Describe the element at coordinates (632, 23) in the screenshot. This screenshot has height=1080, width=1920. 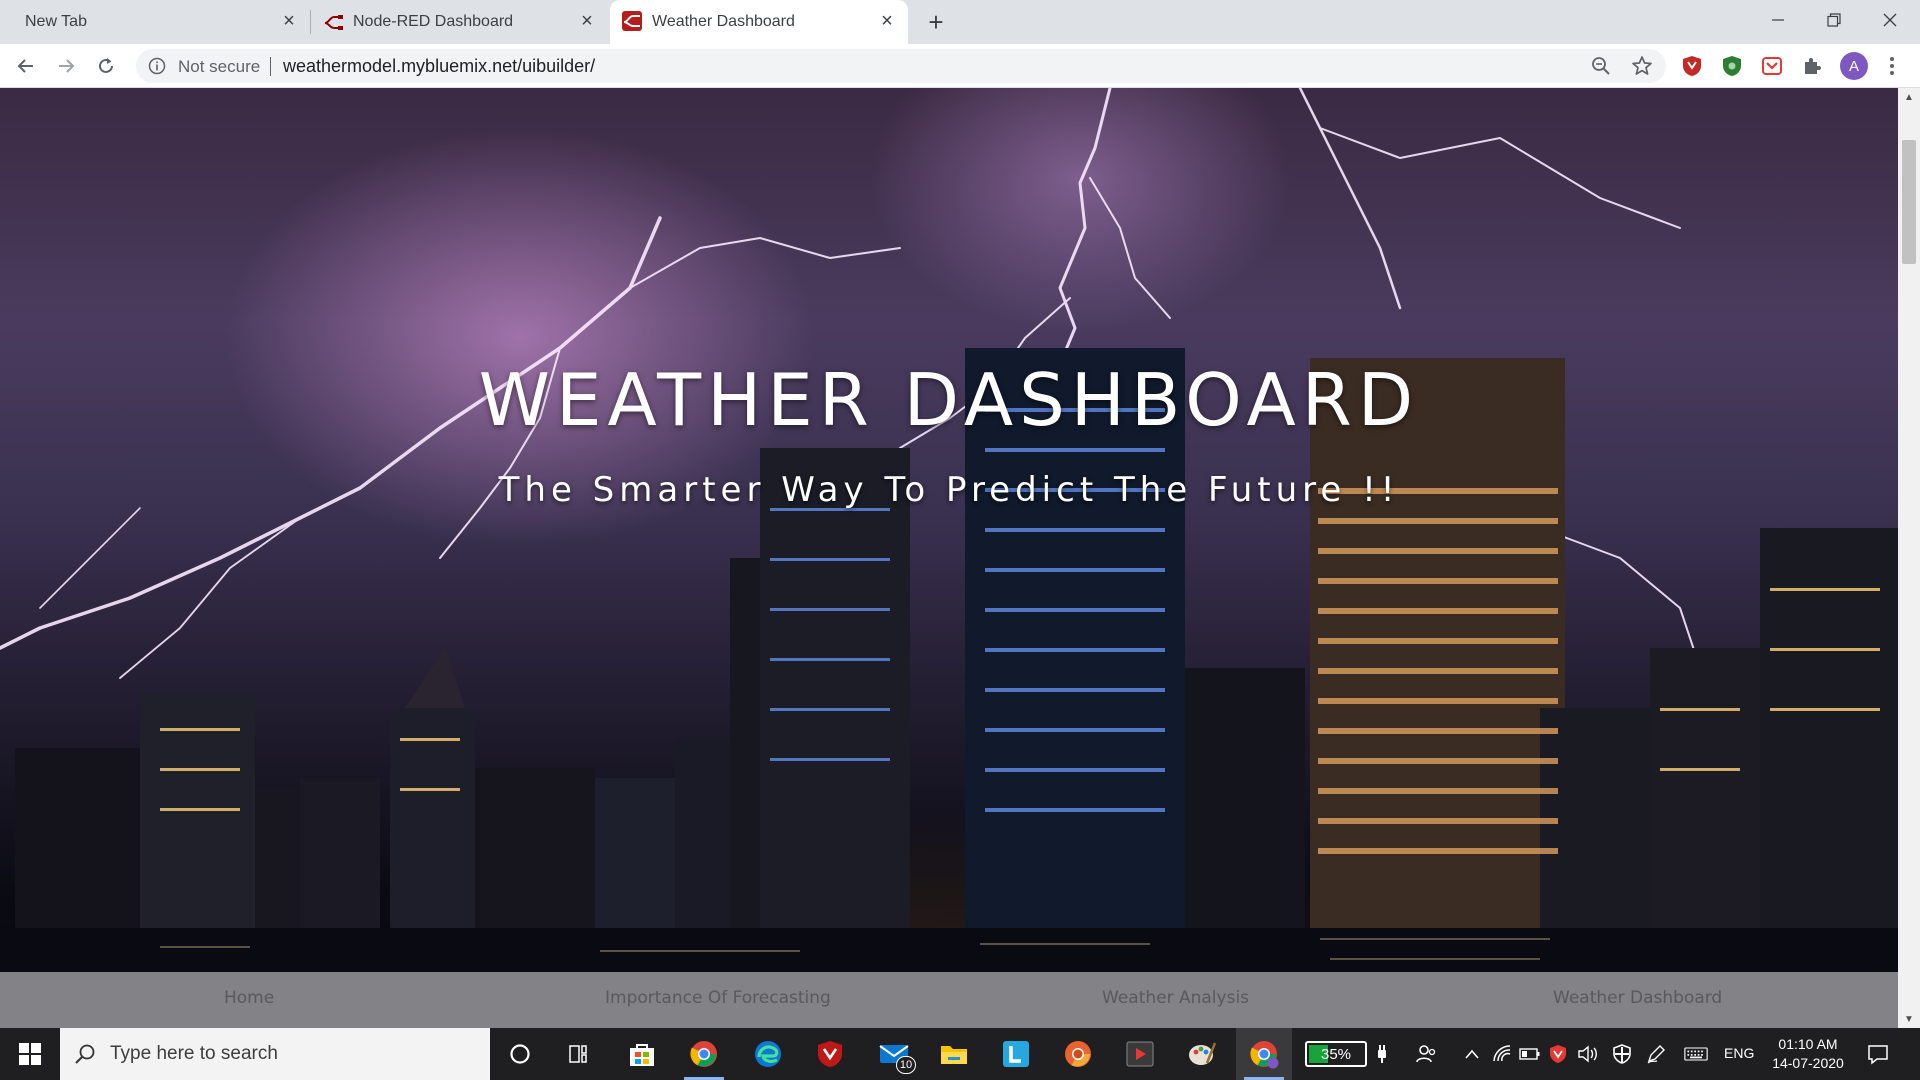
I see `weather-dashboard-favicon-icon` at that location.